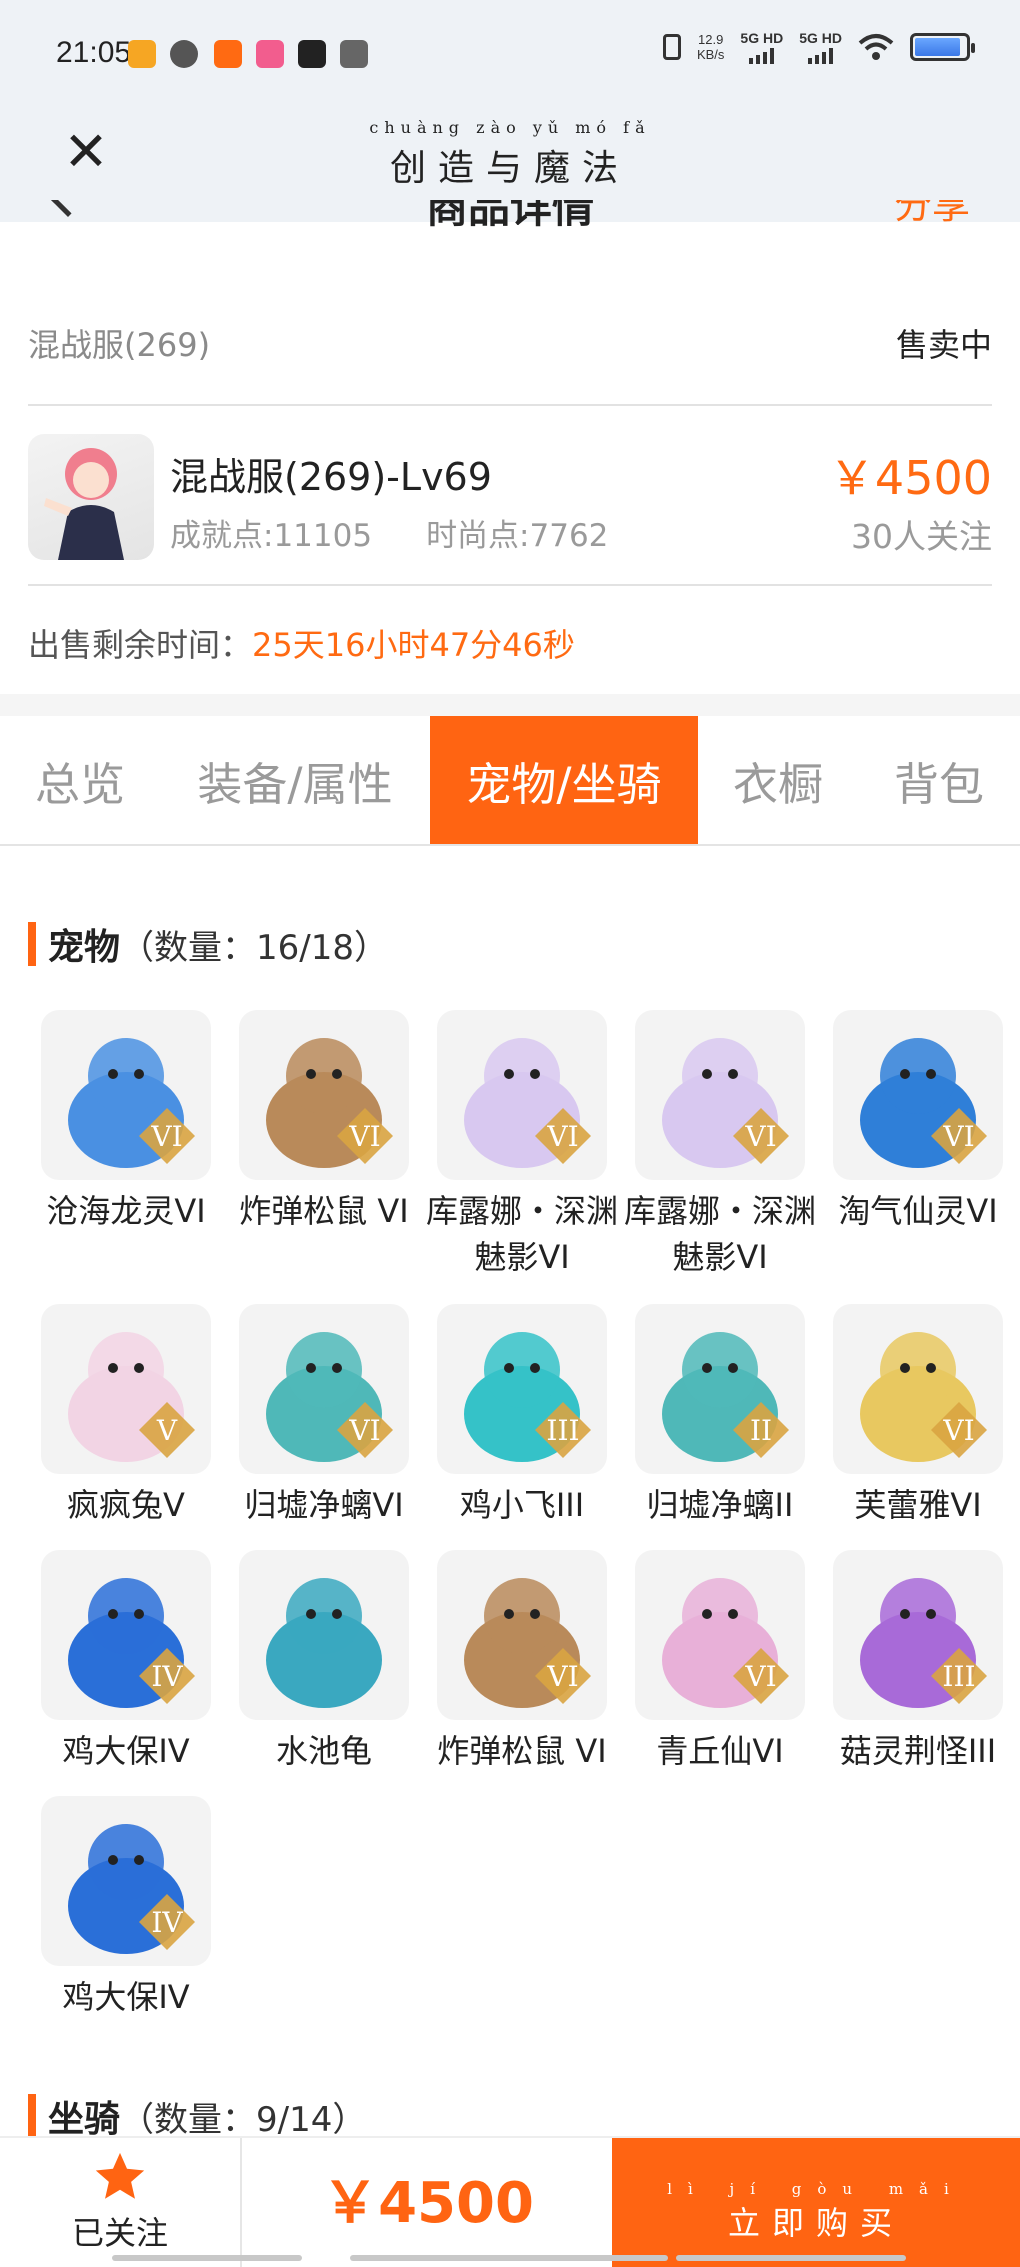 This screenshot has width=1020, height=2267. Describe the element at coordinates (791, 2258) in the screenshot. I see `home-indicator` at that location.